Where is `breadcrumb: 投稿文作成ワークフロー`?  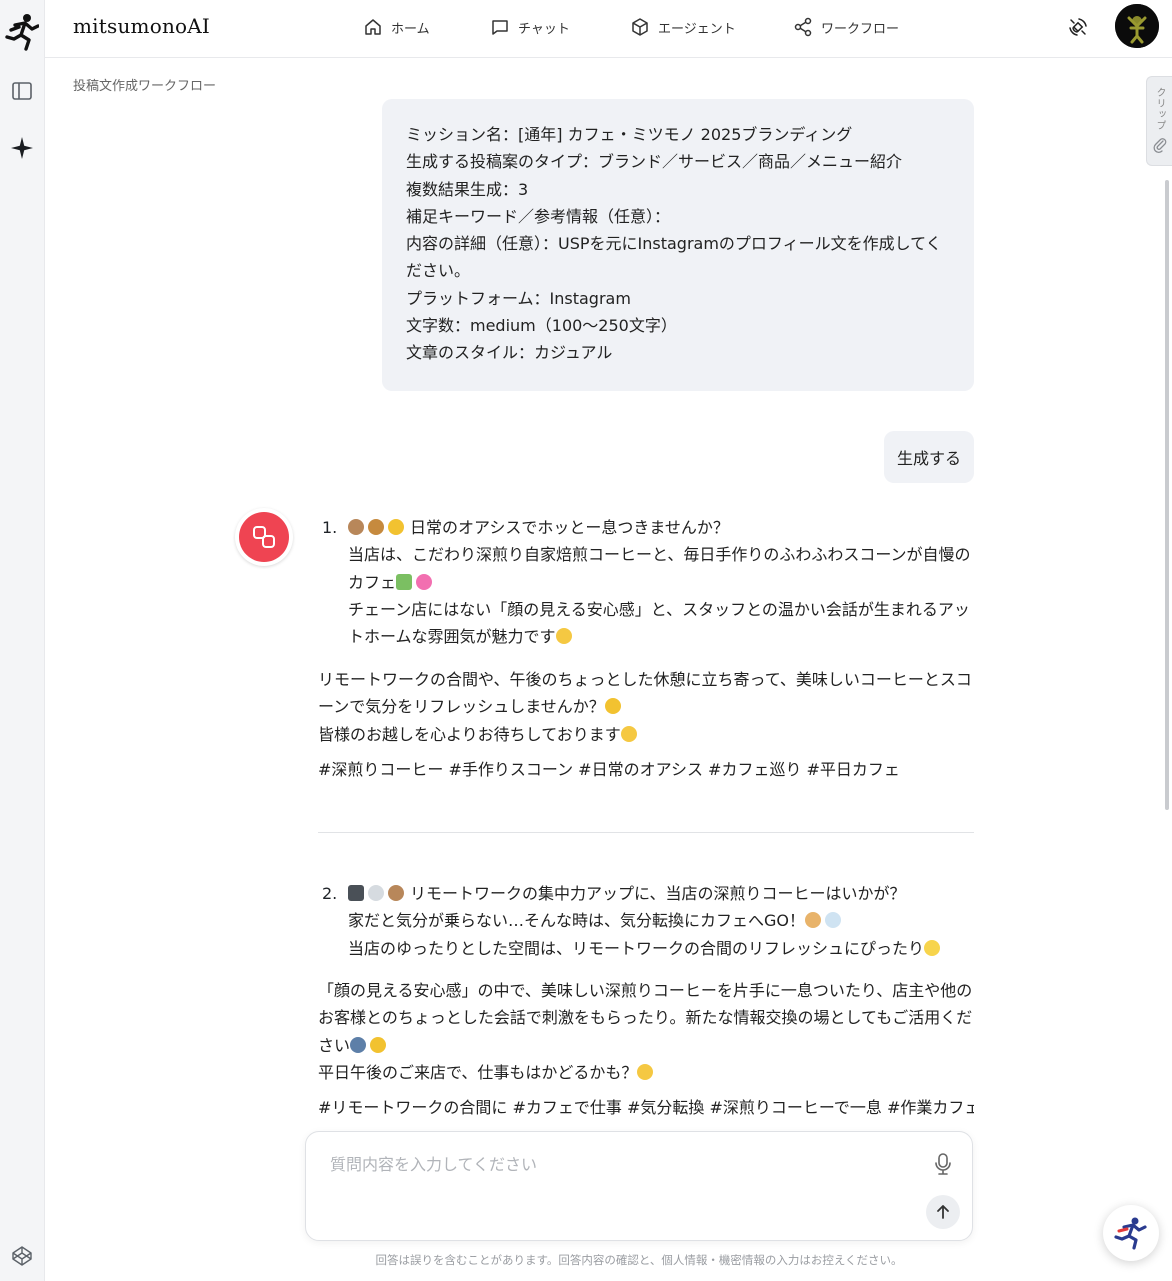 breadcrumb: 投稿文作成ワークフロー is located at coordinates (145, 86).